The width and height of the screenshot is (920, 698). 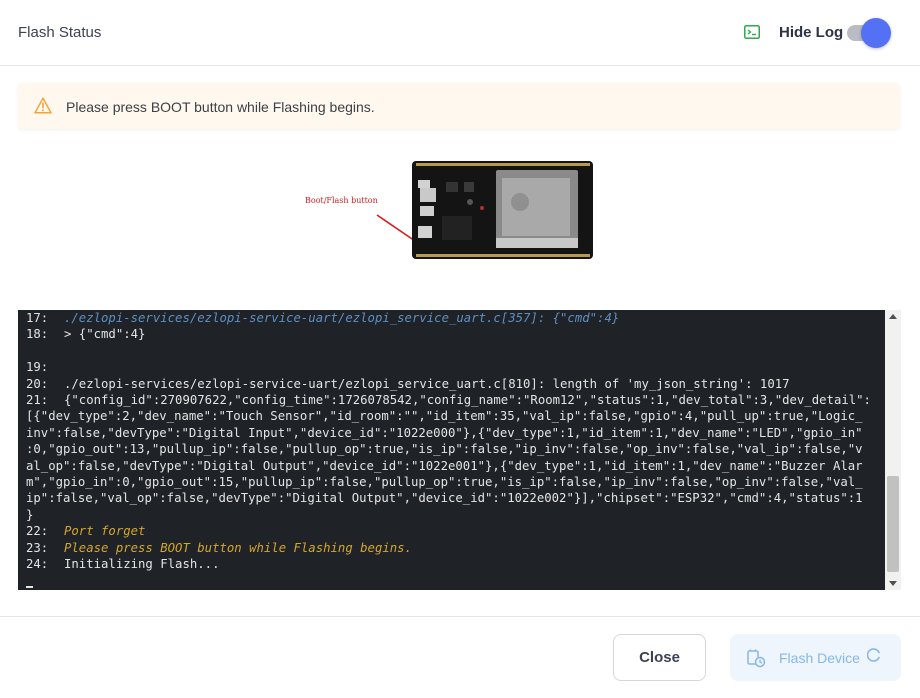 What do you see at coordinates (893, 450) in the screenshot?
I see `log-scrollbar` at bounding box center [893, 450].